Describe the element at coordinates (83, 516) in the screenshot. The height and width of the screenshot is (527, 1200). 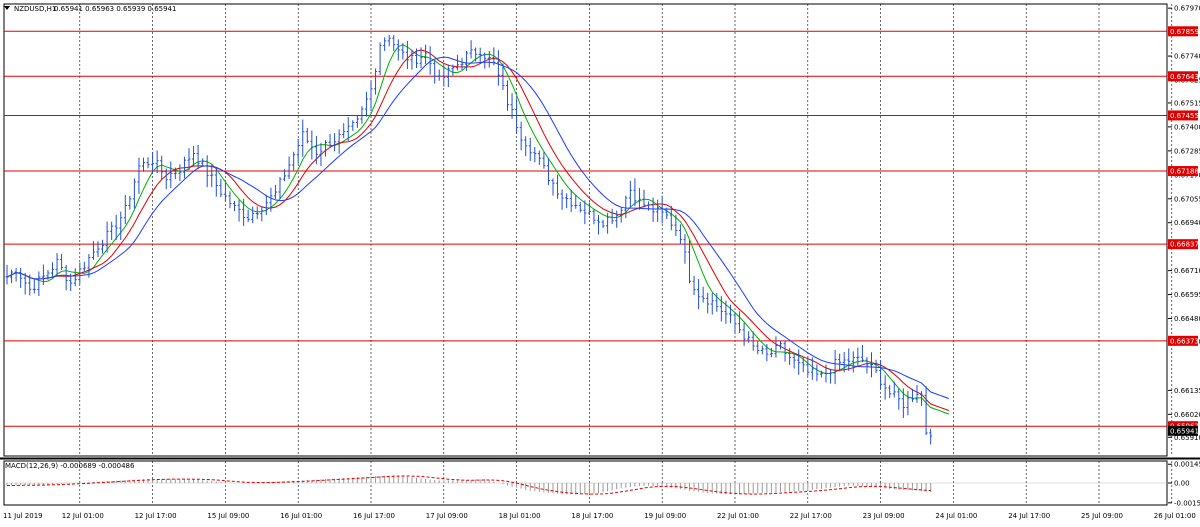
I see `time-axis-label: 12 Jul 01:00` at that location.